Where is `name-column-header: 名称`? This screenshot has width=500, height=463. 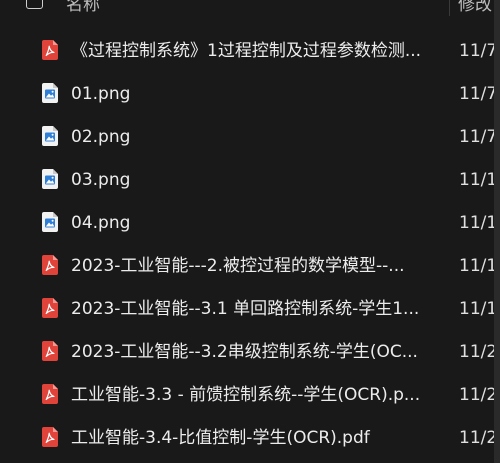
name-column-header: 名称 is located at coordinates (83, 7).